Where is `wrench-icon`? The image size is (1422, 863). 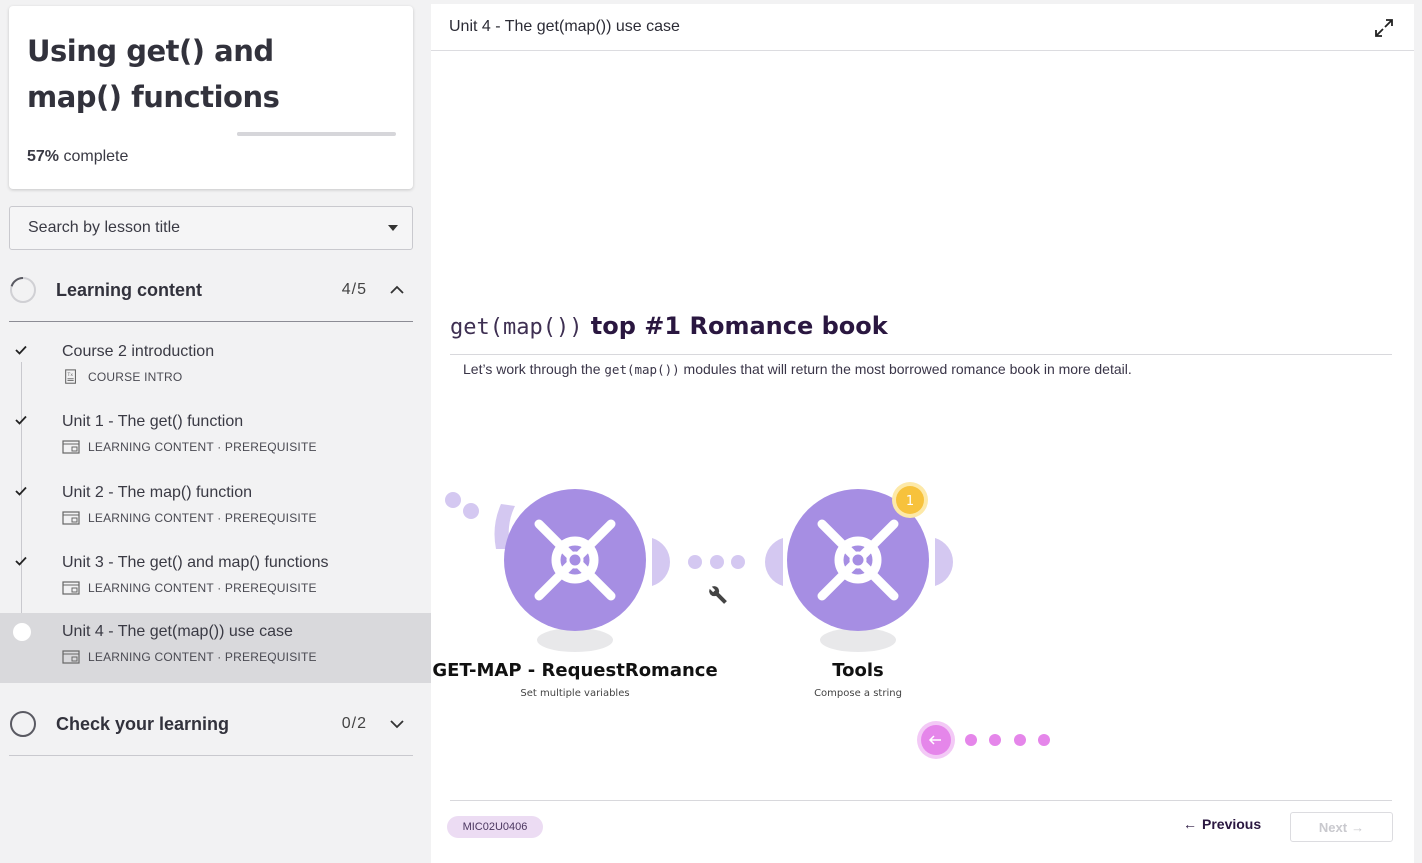 wrench-icon is located at coordinates (717, 594).